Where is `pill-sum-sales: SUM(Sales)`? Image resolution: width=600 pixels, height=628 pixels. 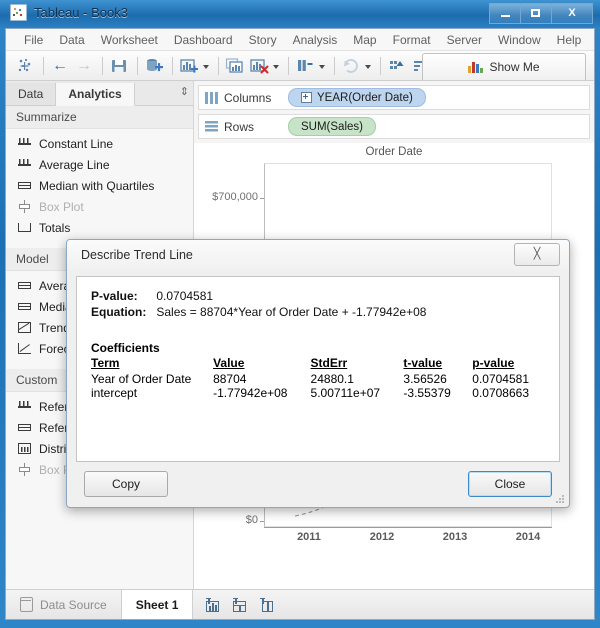
pill-sum-sales: SUM(Sales) is located at coordinates (332, 126).